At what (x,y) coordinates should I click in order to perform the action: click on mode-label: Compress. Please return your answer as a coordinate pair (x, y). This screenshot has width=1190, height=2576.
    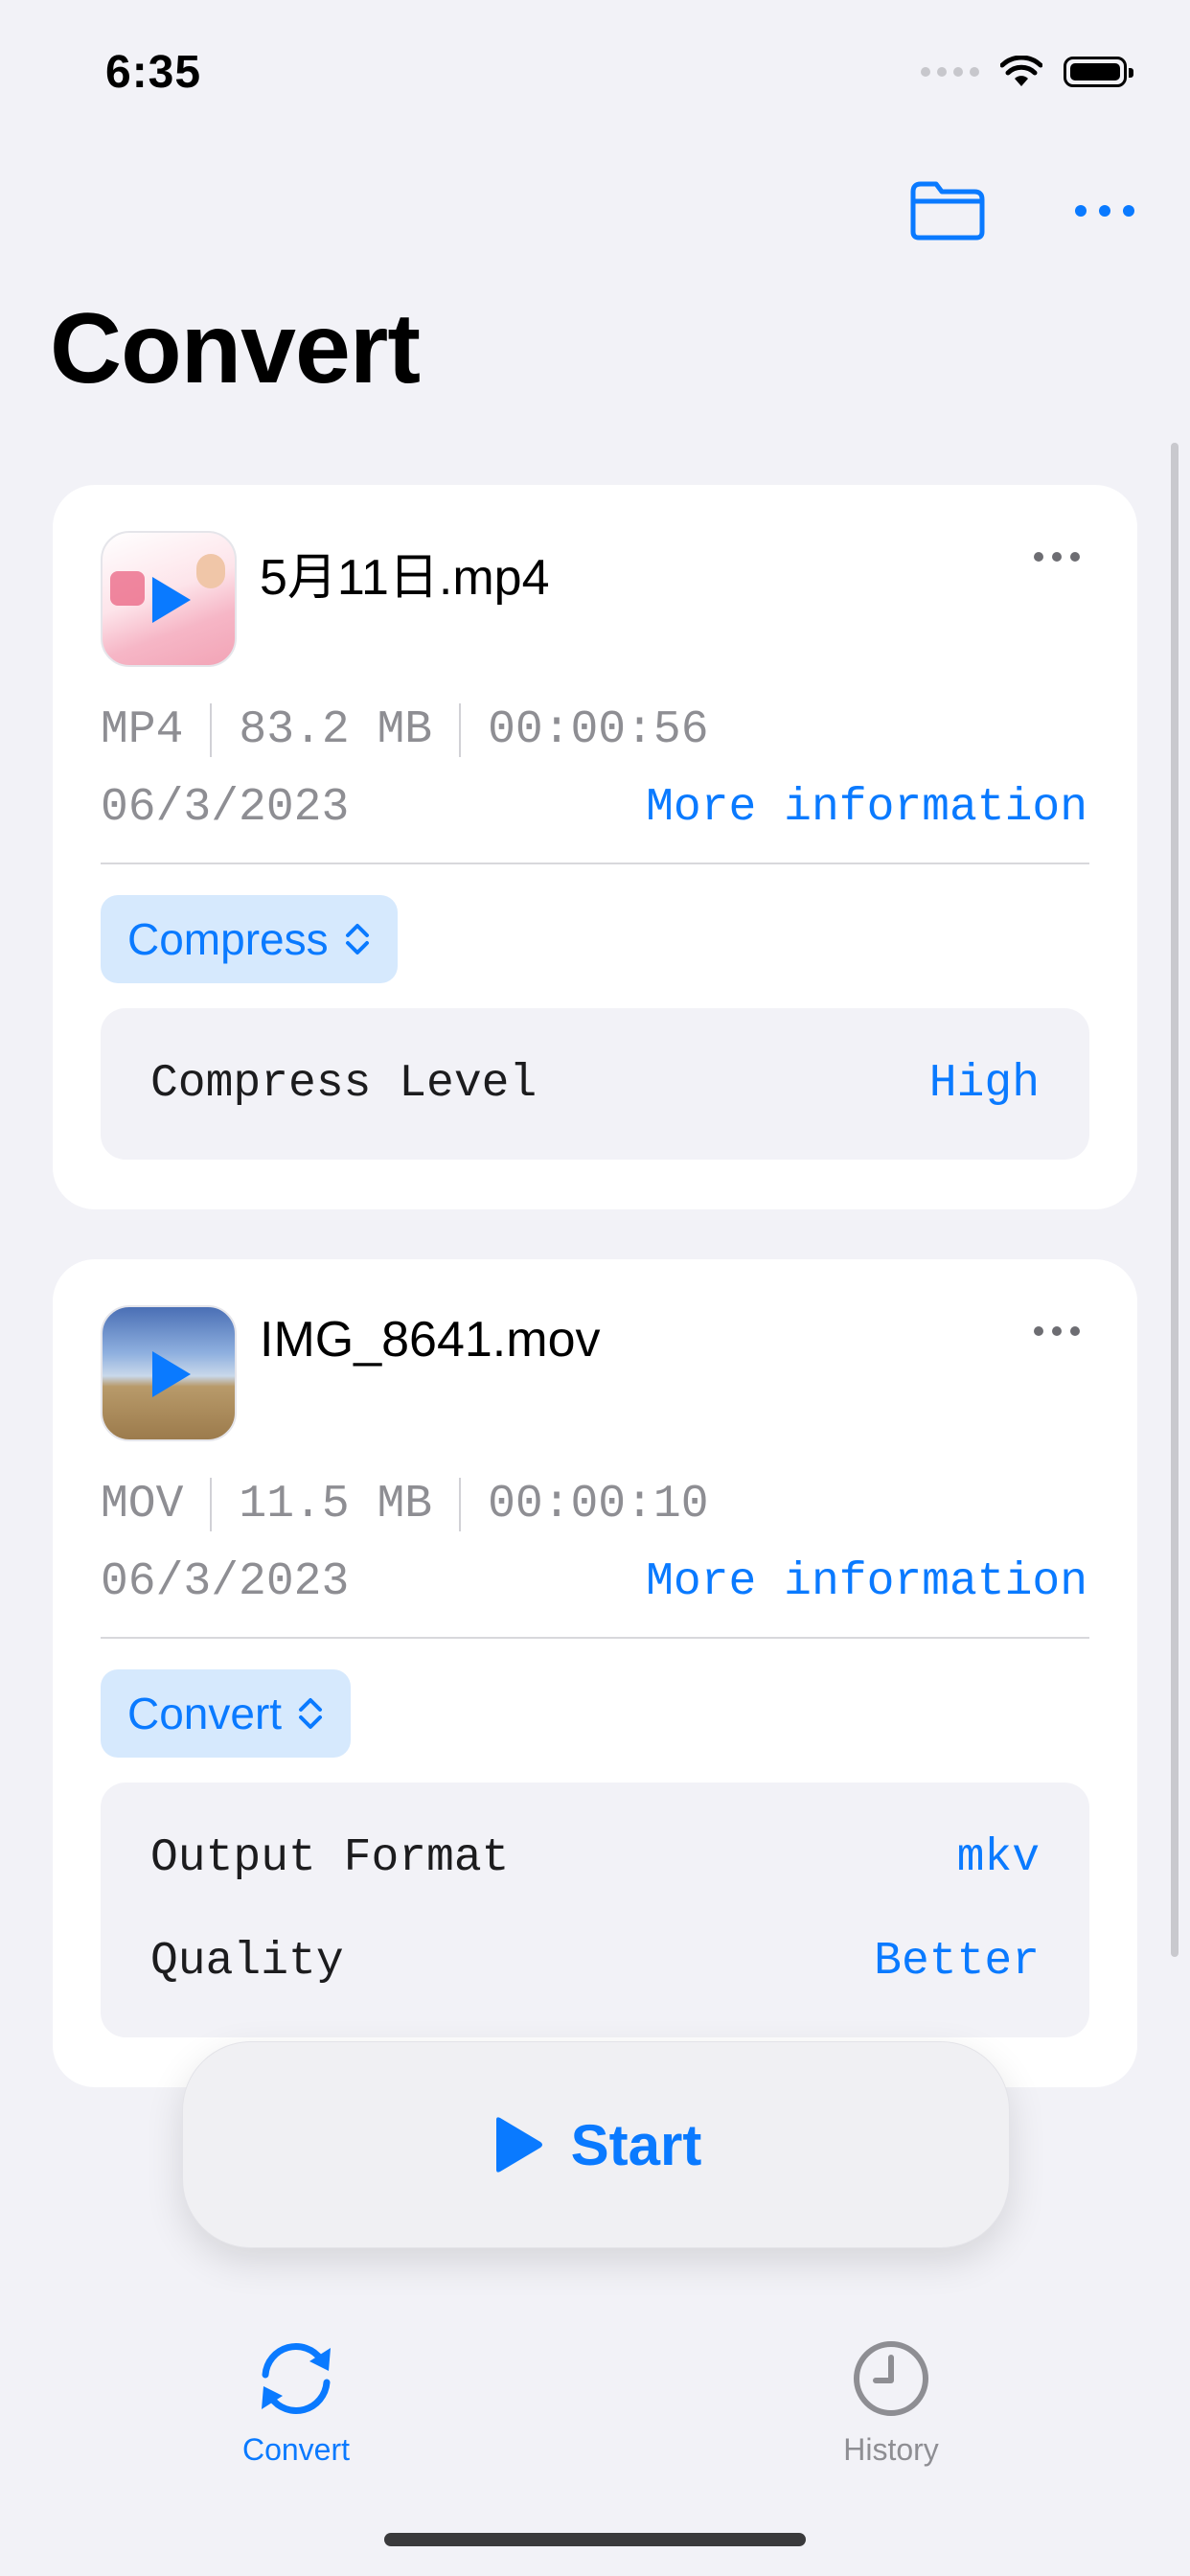
    Looking at the image, I should click on (228, 939).